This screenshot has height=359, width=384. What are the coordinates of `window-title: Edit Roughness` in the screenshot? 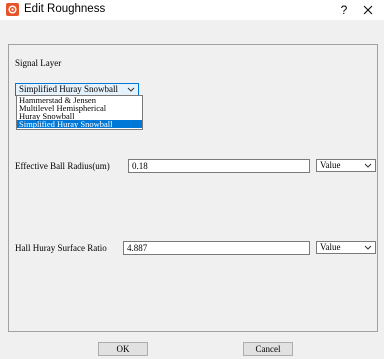 It's located at (65, 9).